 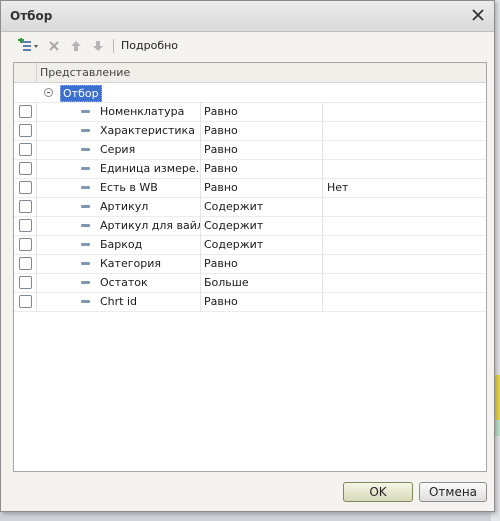 I want to click on ok-button: OK, so click(x=378, y=492).